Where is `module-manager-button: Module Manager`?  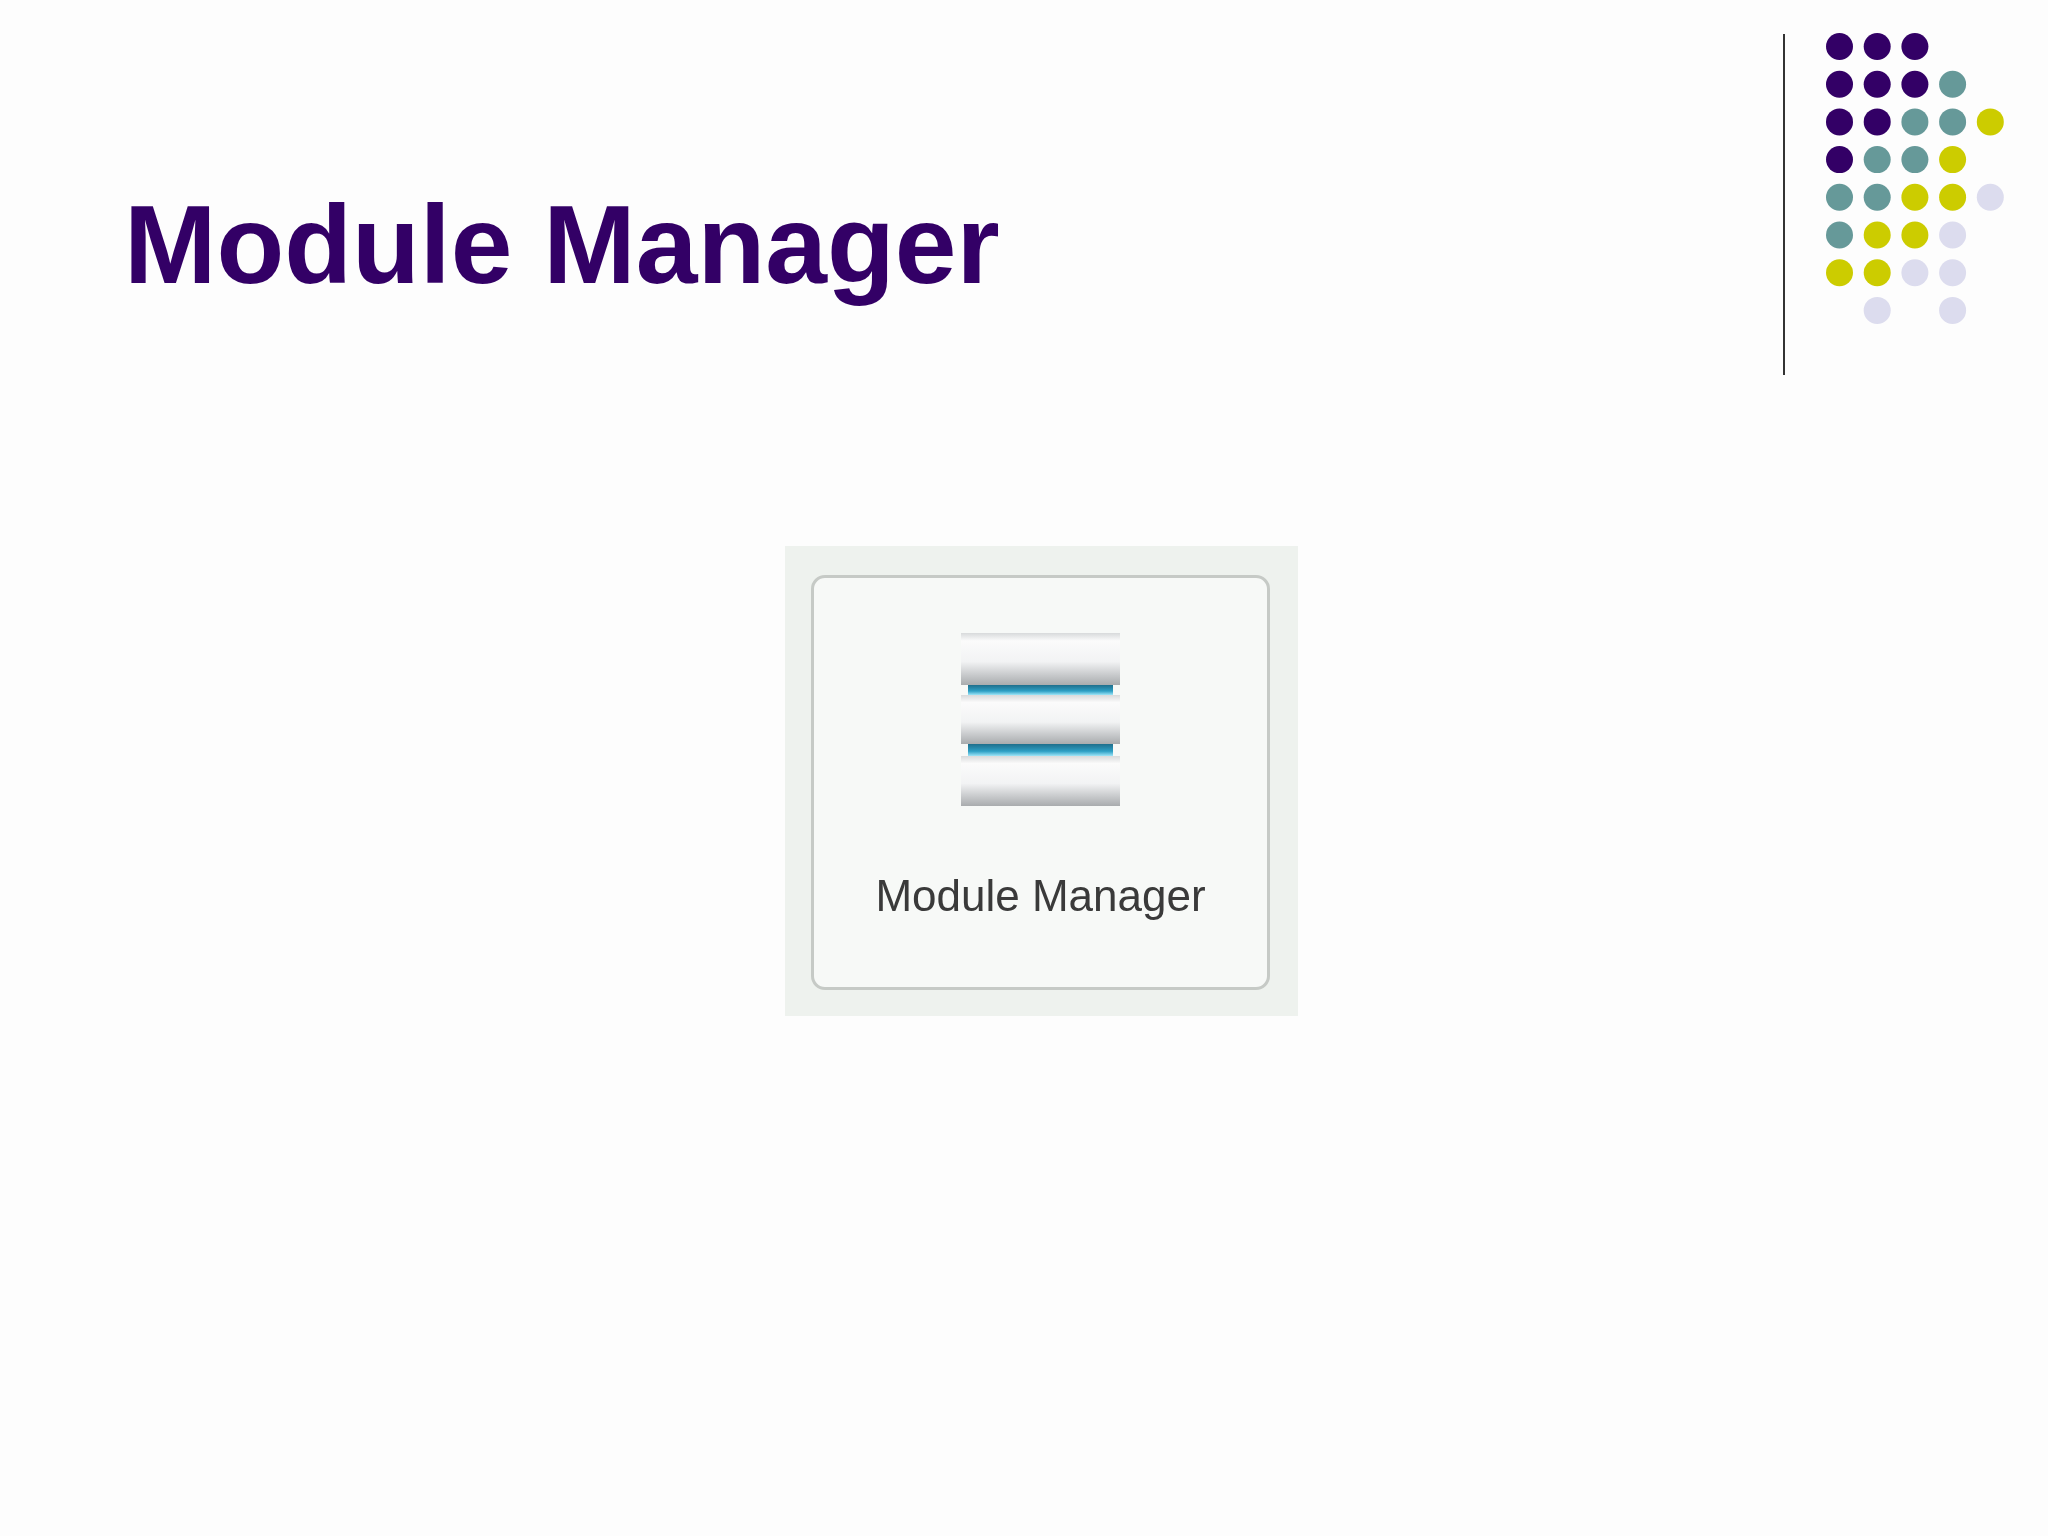
module-manager-button: Module Manager is located at coordinates (1040, 782).